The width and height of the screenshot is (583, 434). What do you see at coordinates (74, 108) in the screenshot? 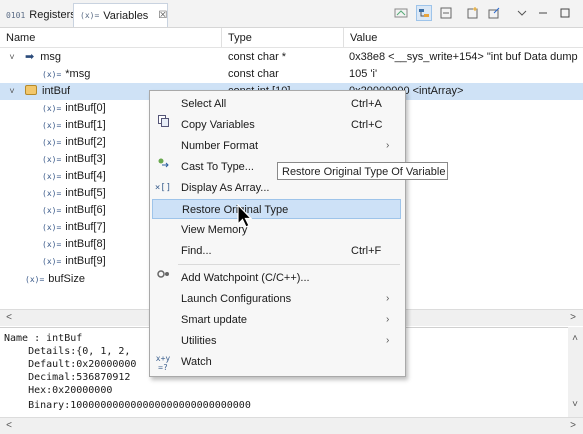
I see `row-name-cell: (x)= intBuf[0]` at bounding box center [74, 108].